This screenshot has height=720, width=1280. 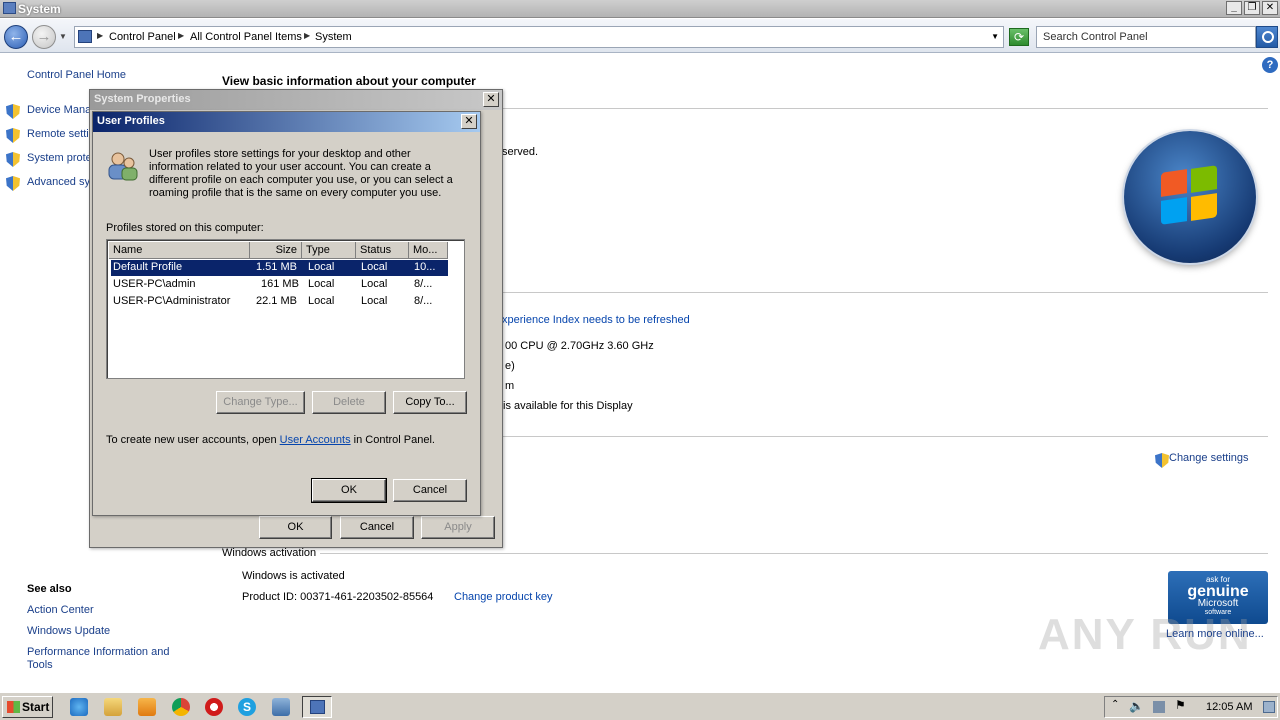 I want to click on system-window-task, so click(x=317, y=707).